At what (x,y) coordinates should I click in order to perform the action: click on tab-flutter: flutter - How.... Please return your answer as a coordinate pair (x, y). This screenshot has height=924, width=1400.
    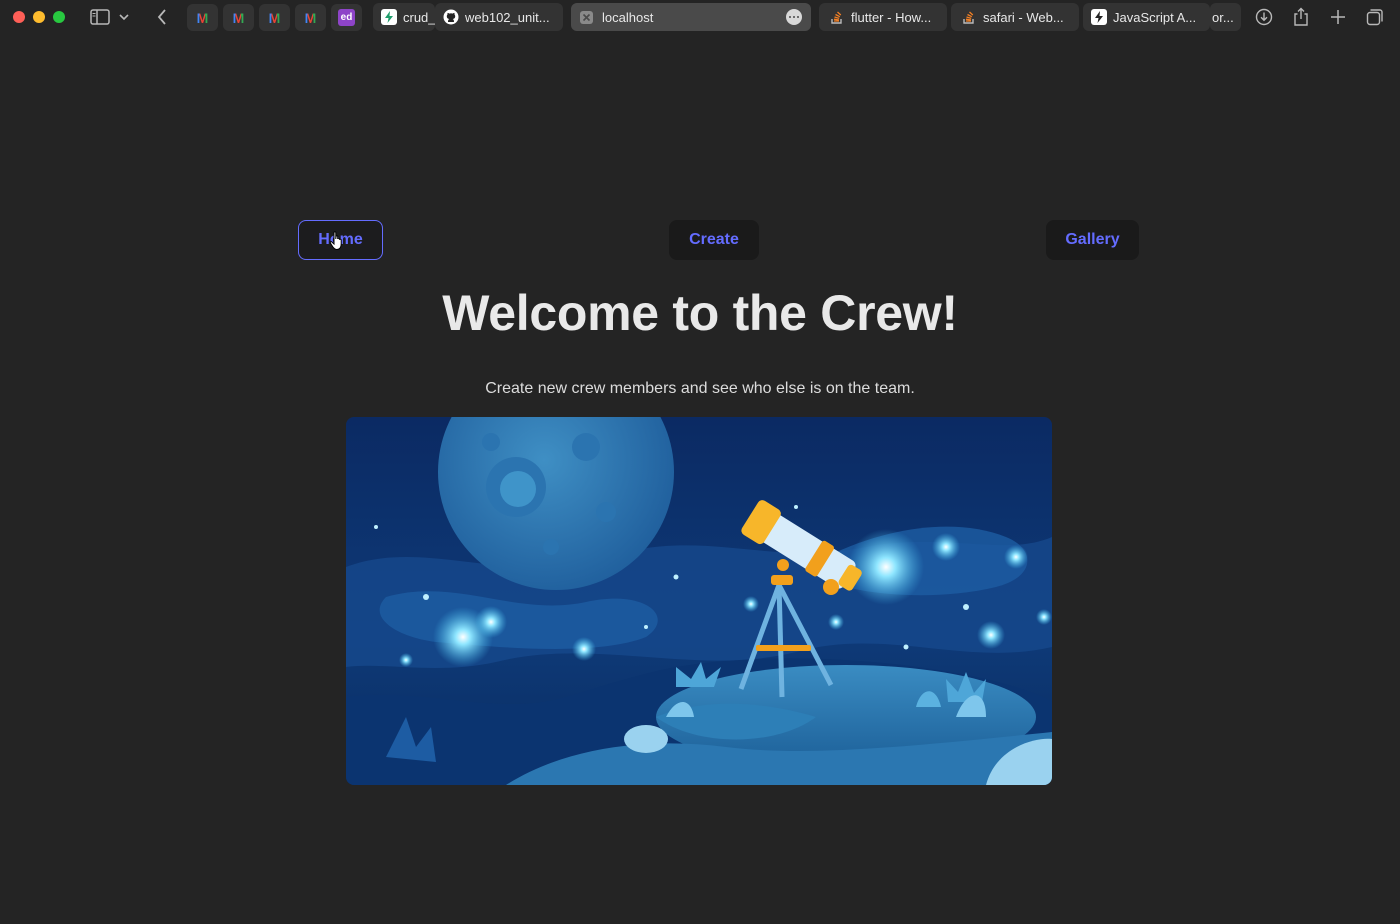
    Looking at the image, I should click on (883, 17).